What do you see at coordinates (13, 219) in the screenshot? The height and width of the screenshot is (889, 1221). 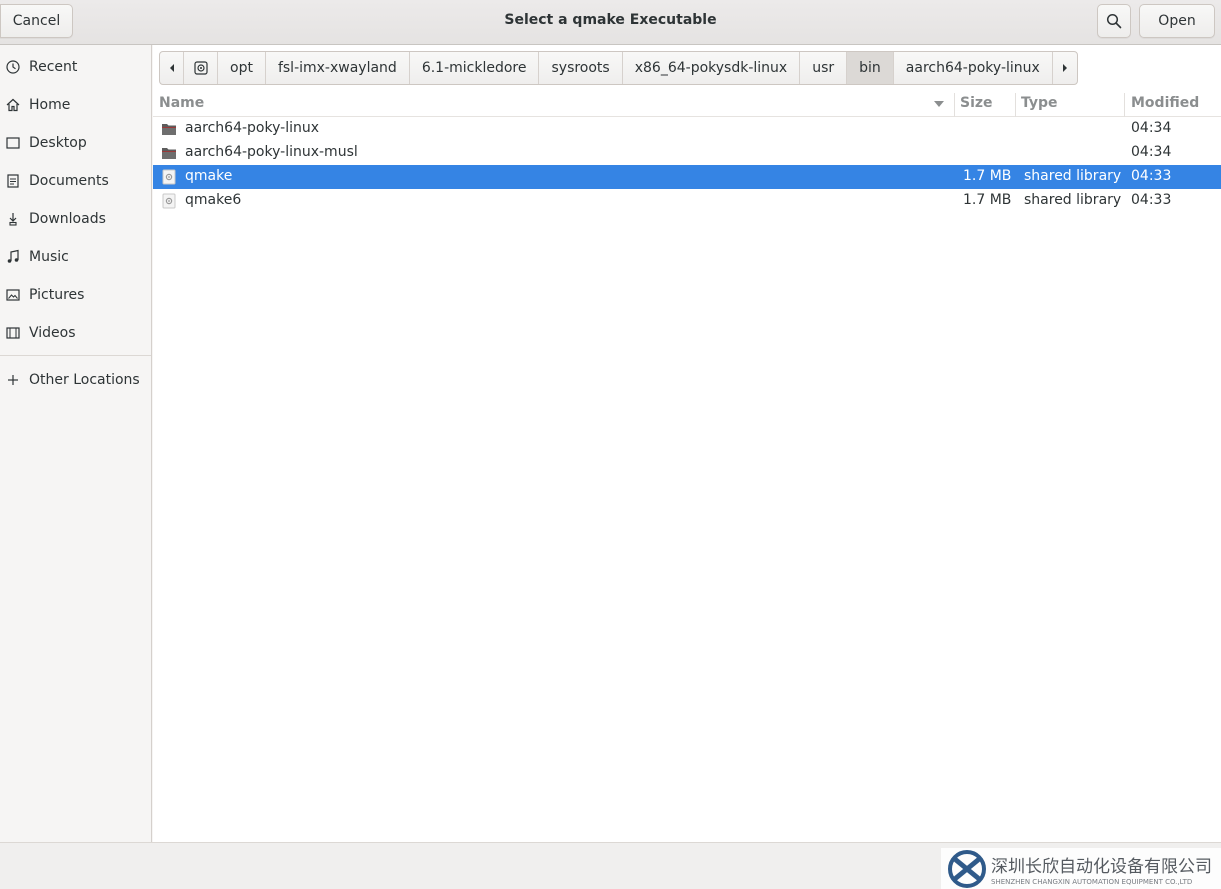 I see `download-icon` at bounding box center [13, 219].